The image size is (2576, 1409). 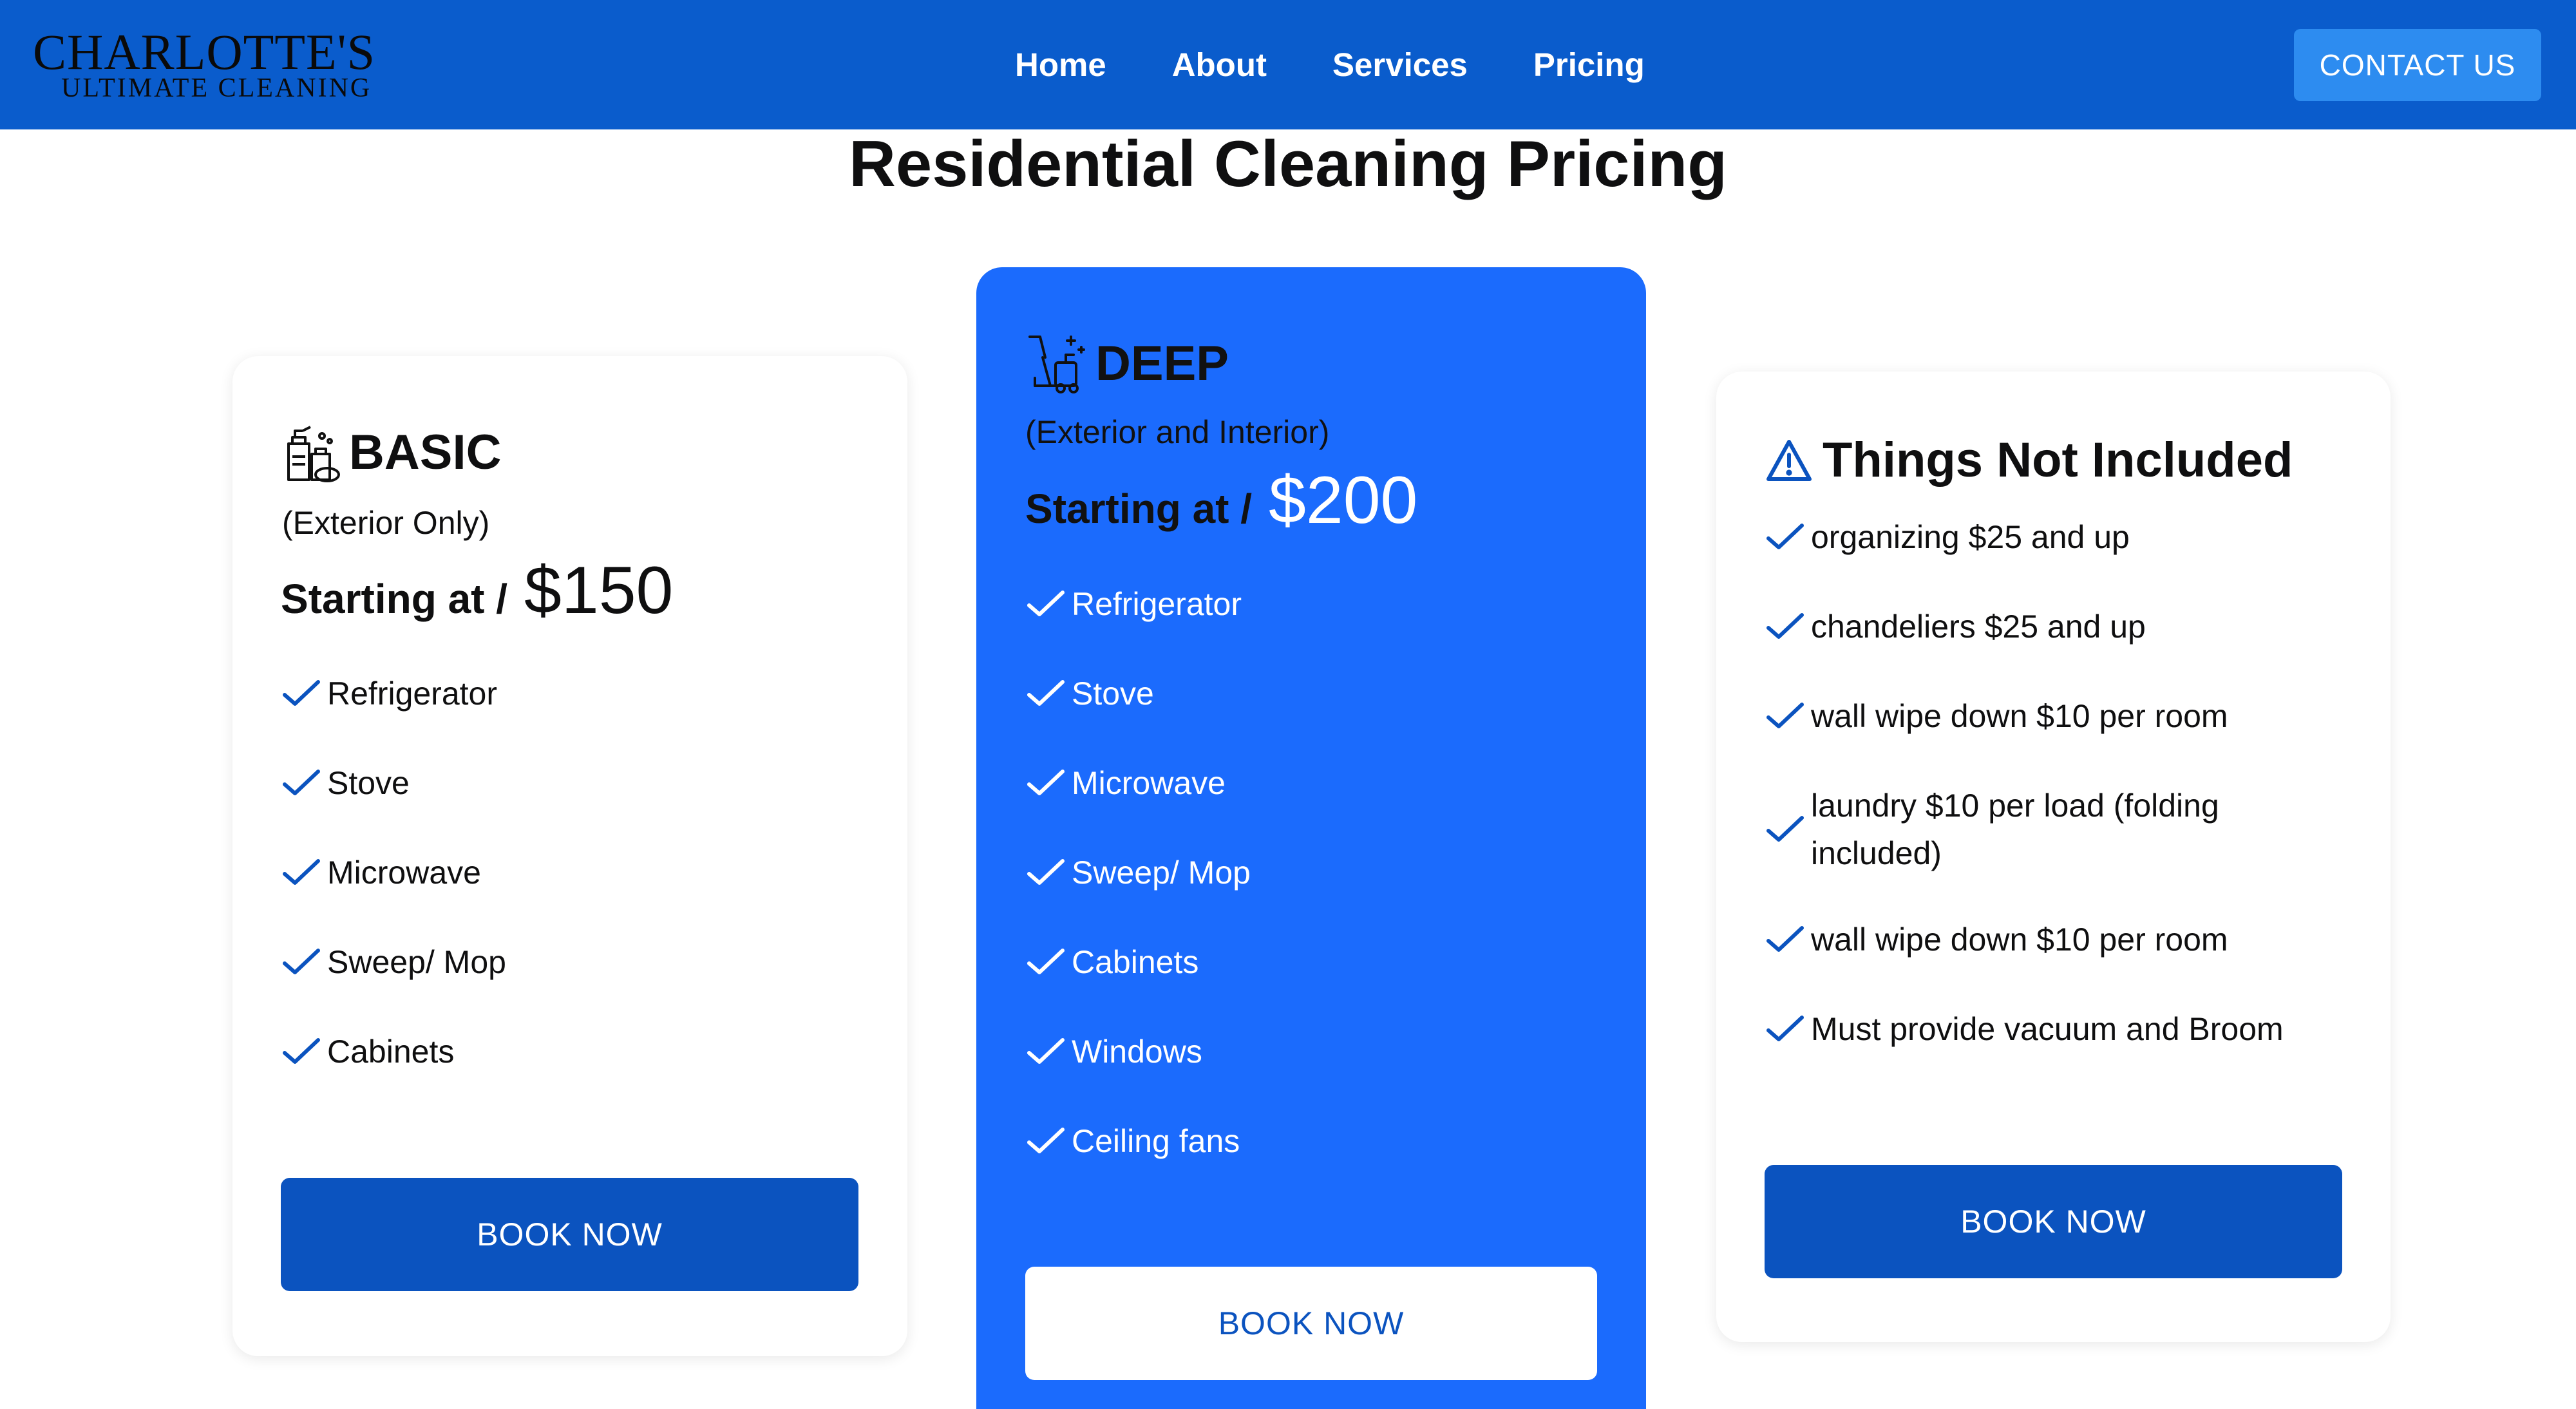 I want to click on deep-price-row: Starting at / $200, so click(x=1221, y=500).